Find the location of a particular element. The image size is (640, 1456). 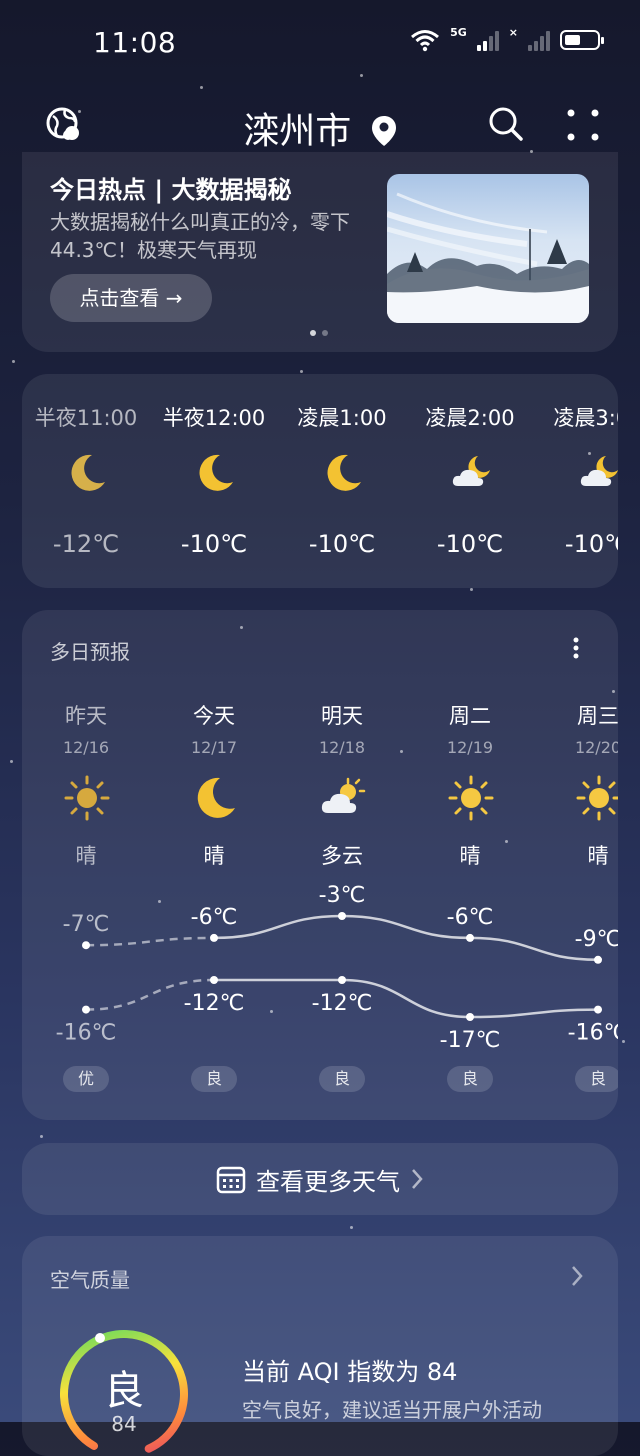

hour-label: 半夜11:00 is located at coordinates (86, 418).